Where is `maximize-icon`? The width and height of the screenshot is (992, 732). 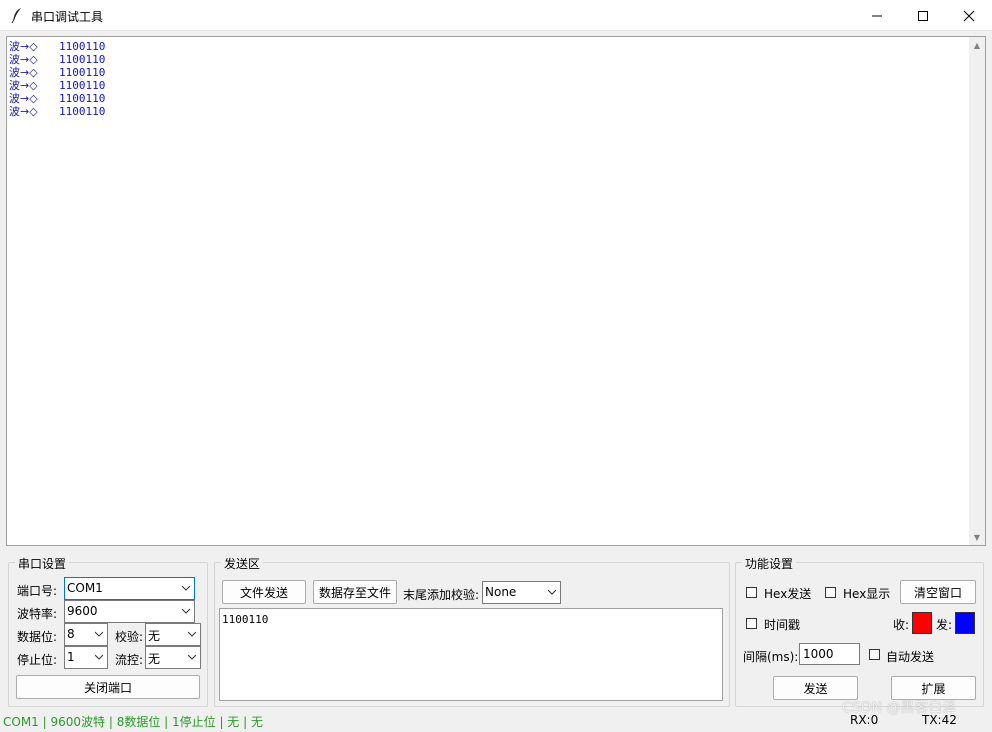
maximize-icon is located at coordinates (923, 15).